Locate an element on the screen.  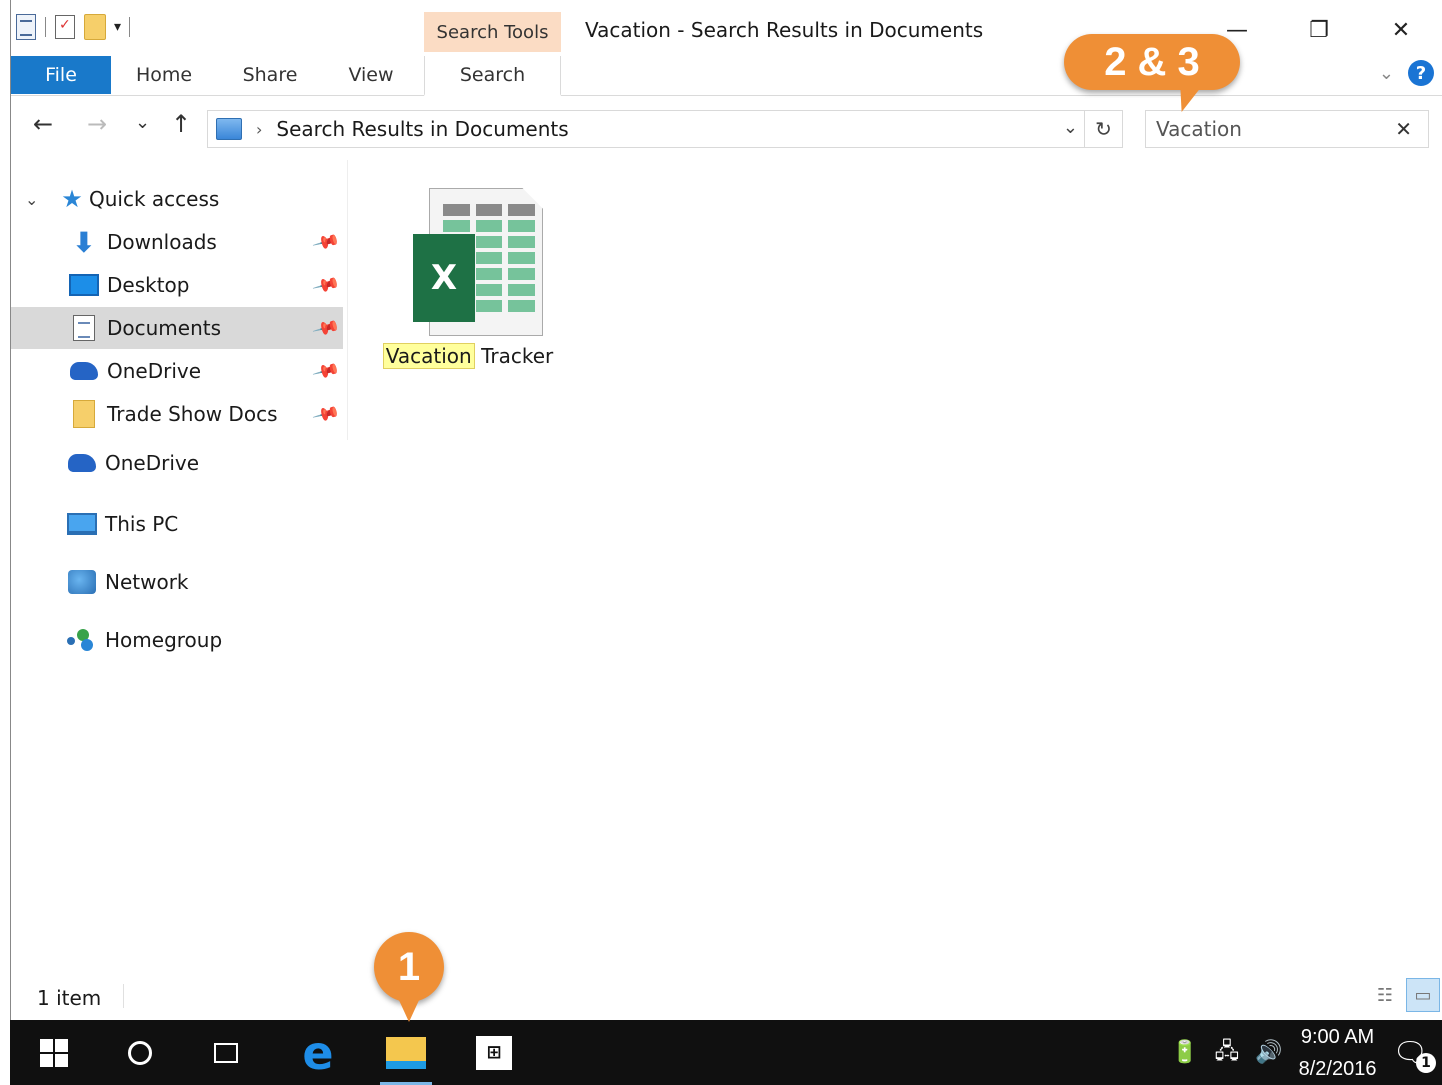
search-results-location-icon is located at coordinates (229, 129).